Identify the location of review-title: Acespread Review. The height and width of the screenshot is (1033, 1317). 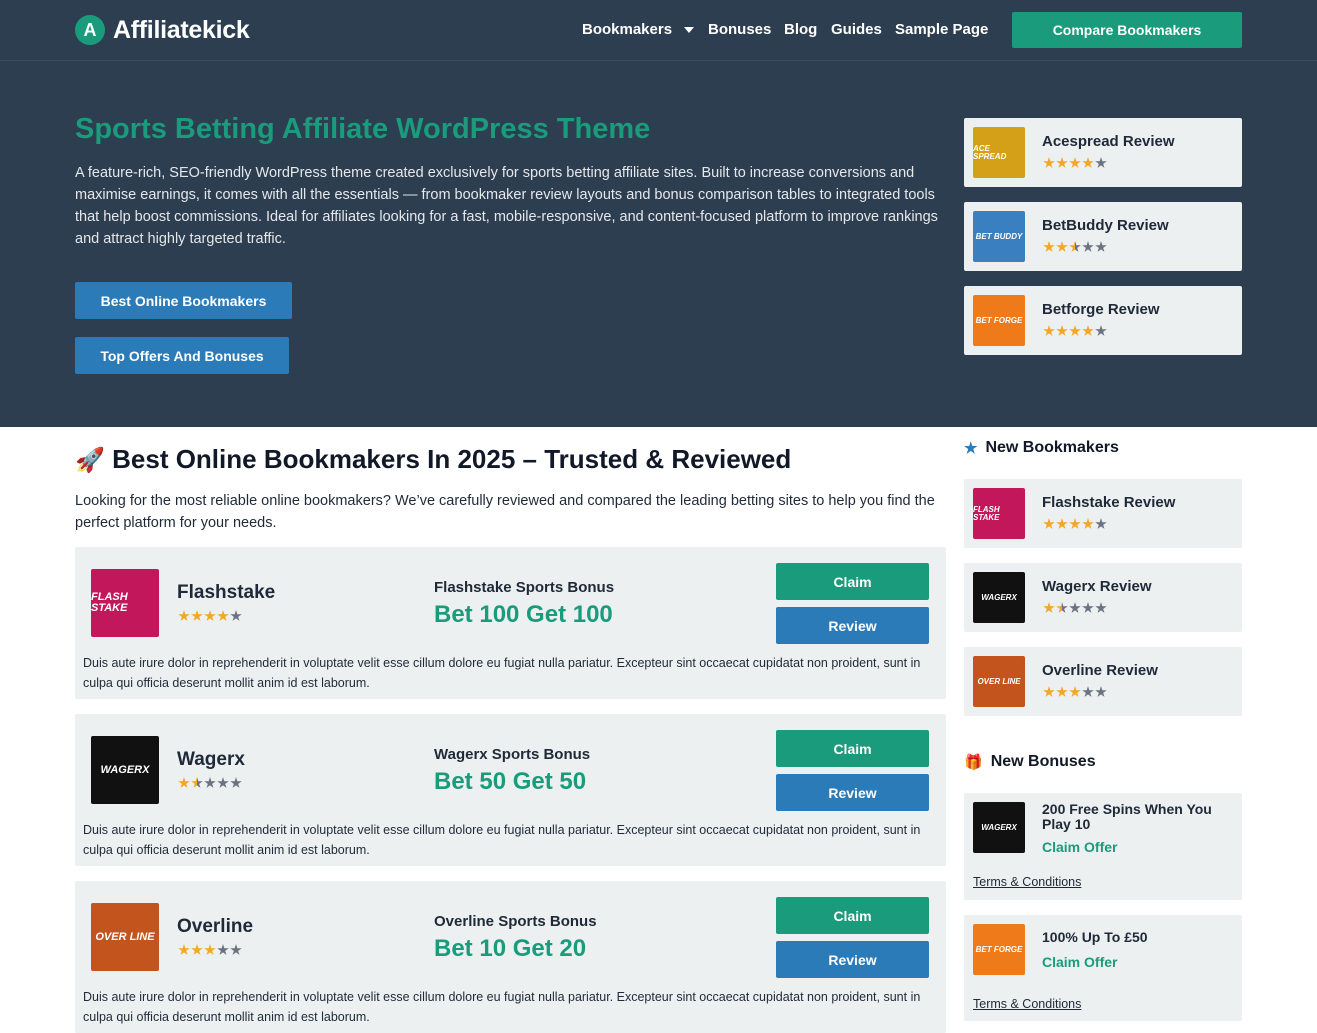
(1108, 141).